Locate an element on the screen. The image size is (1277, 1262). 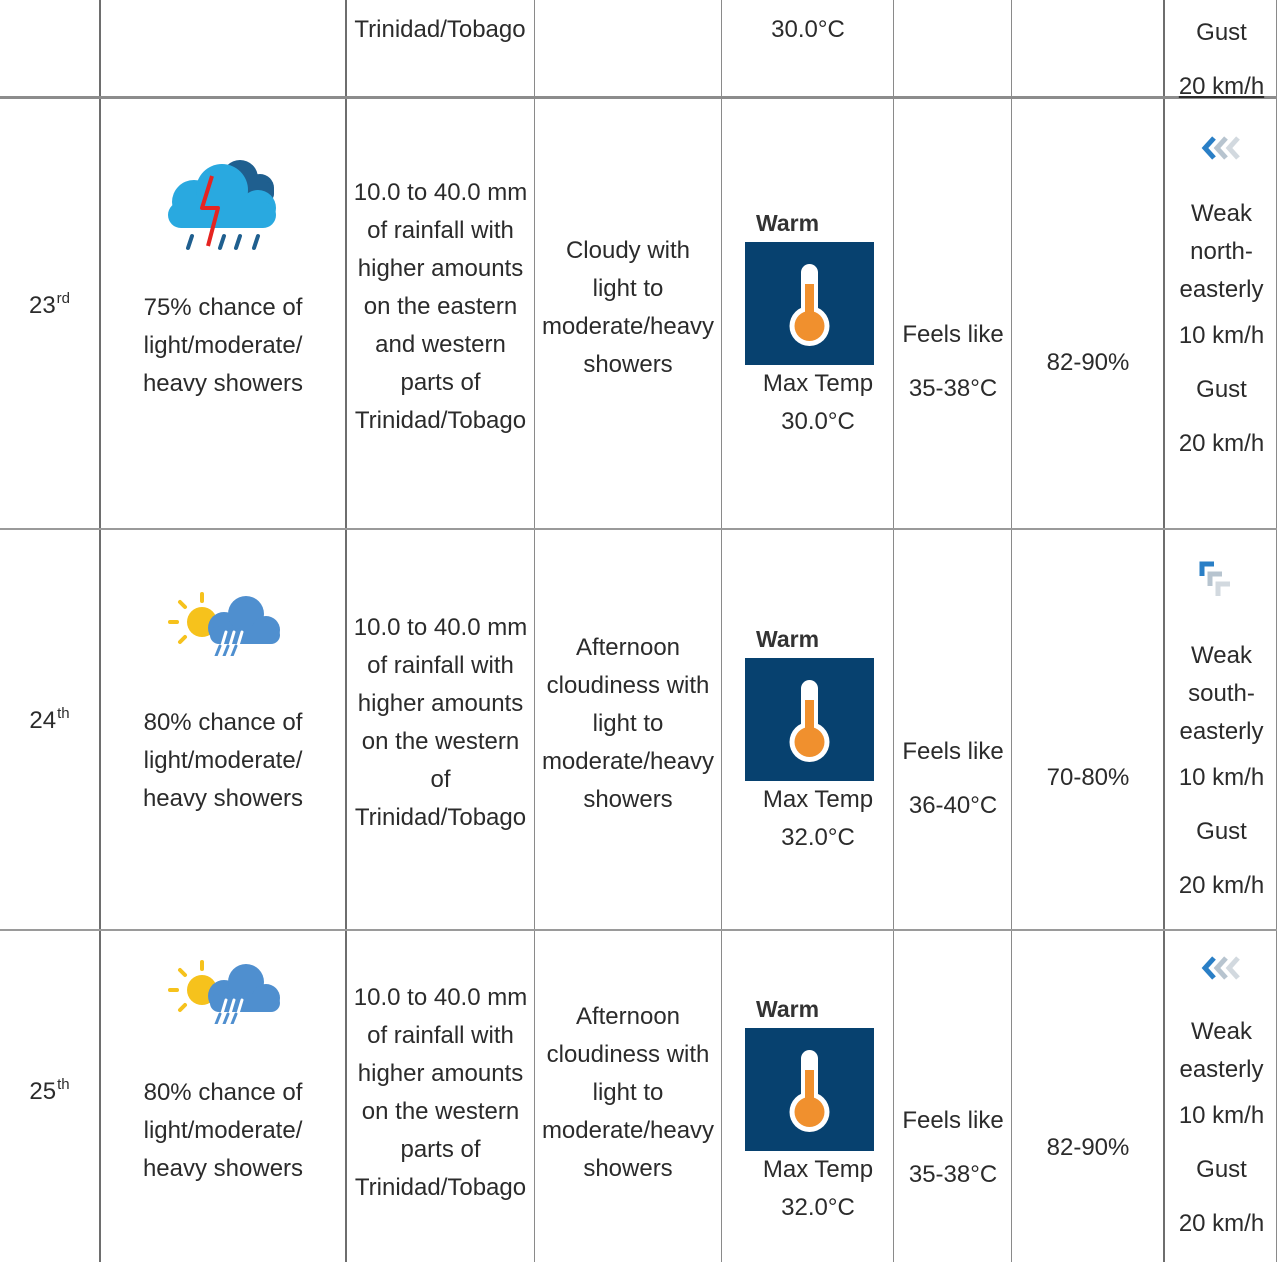
date-number: 24 is located at coordinates (43, 720).